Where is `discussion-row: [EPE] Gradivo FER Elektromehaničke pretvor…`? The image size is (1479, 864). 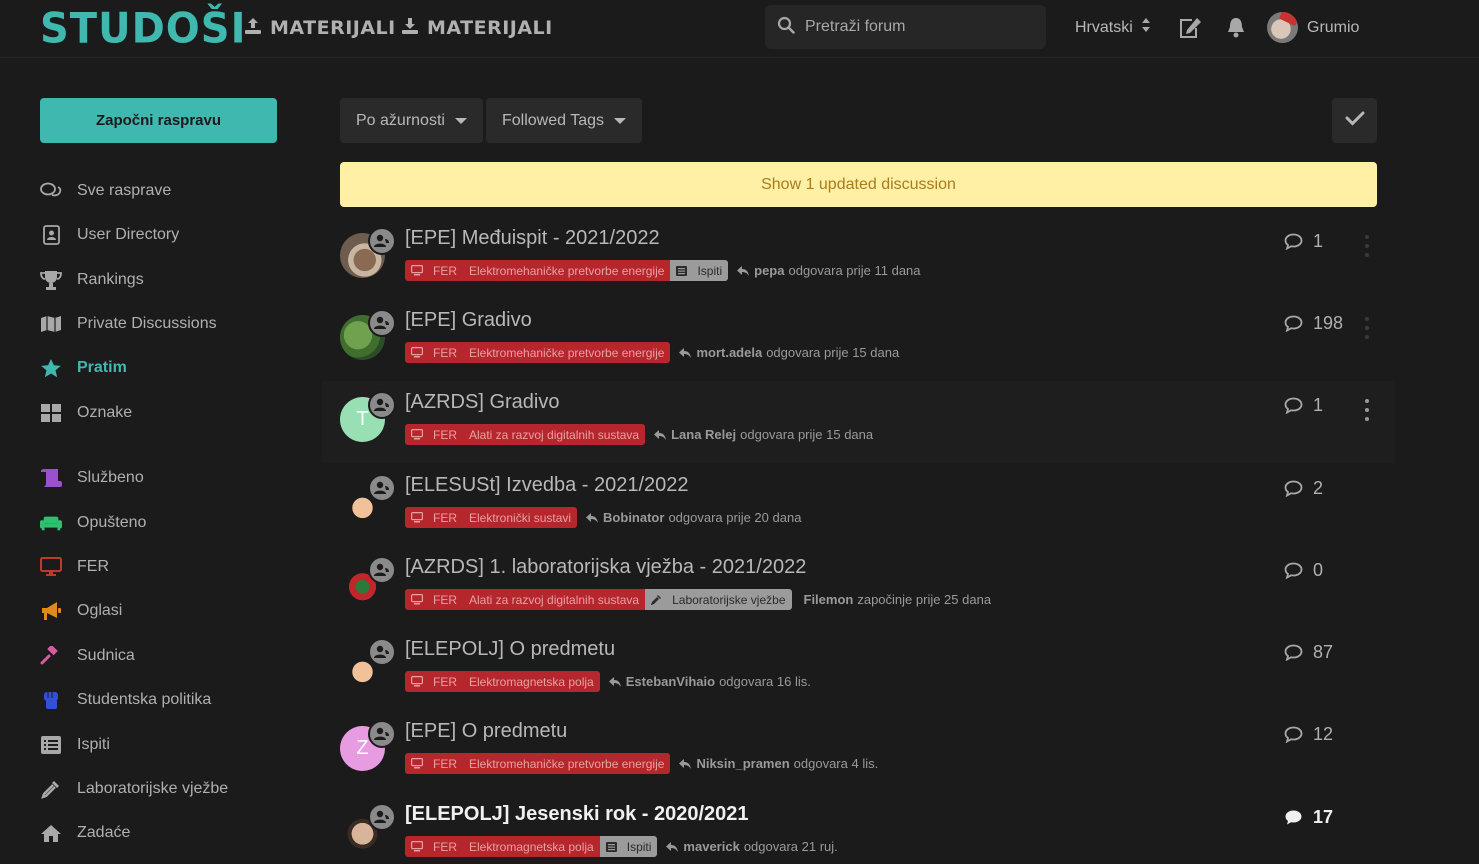 discussion-row: [EPE] Gradivo FER Elektromehaničke pretvor… is located at coordinates (858, 340).